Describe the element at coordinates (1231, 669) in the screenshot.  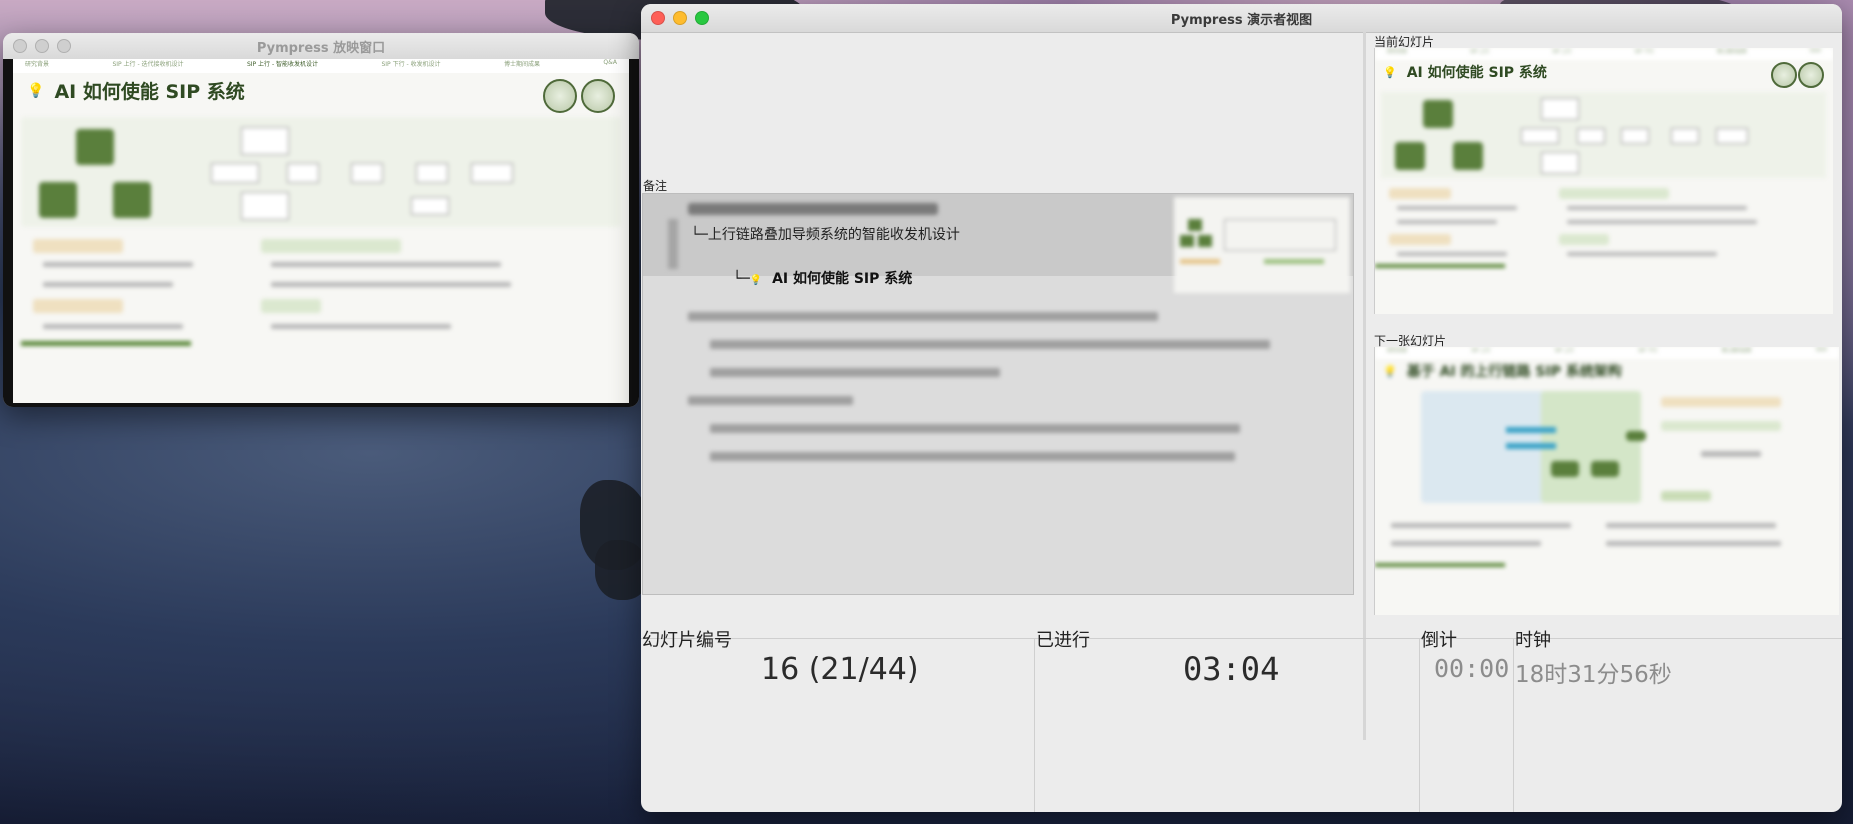
I see `elapsed-time-value: 03:04` at that location.